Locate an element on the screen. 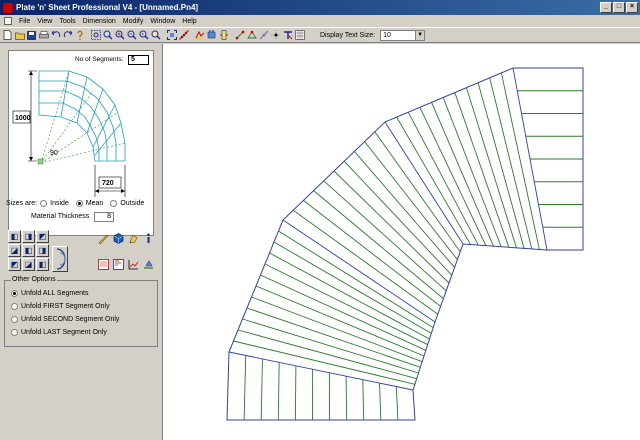  undo-icon is located at coordinates (55, 35).